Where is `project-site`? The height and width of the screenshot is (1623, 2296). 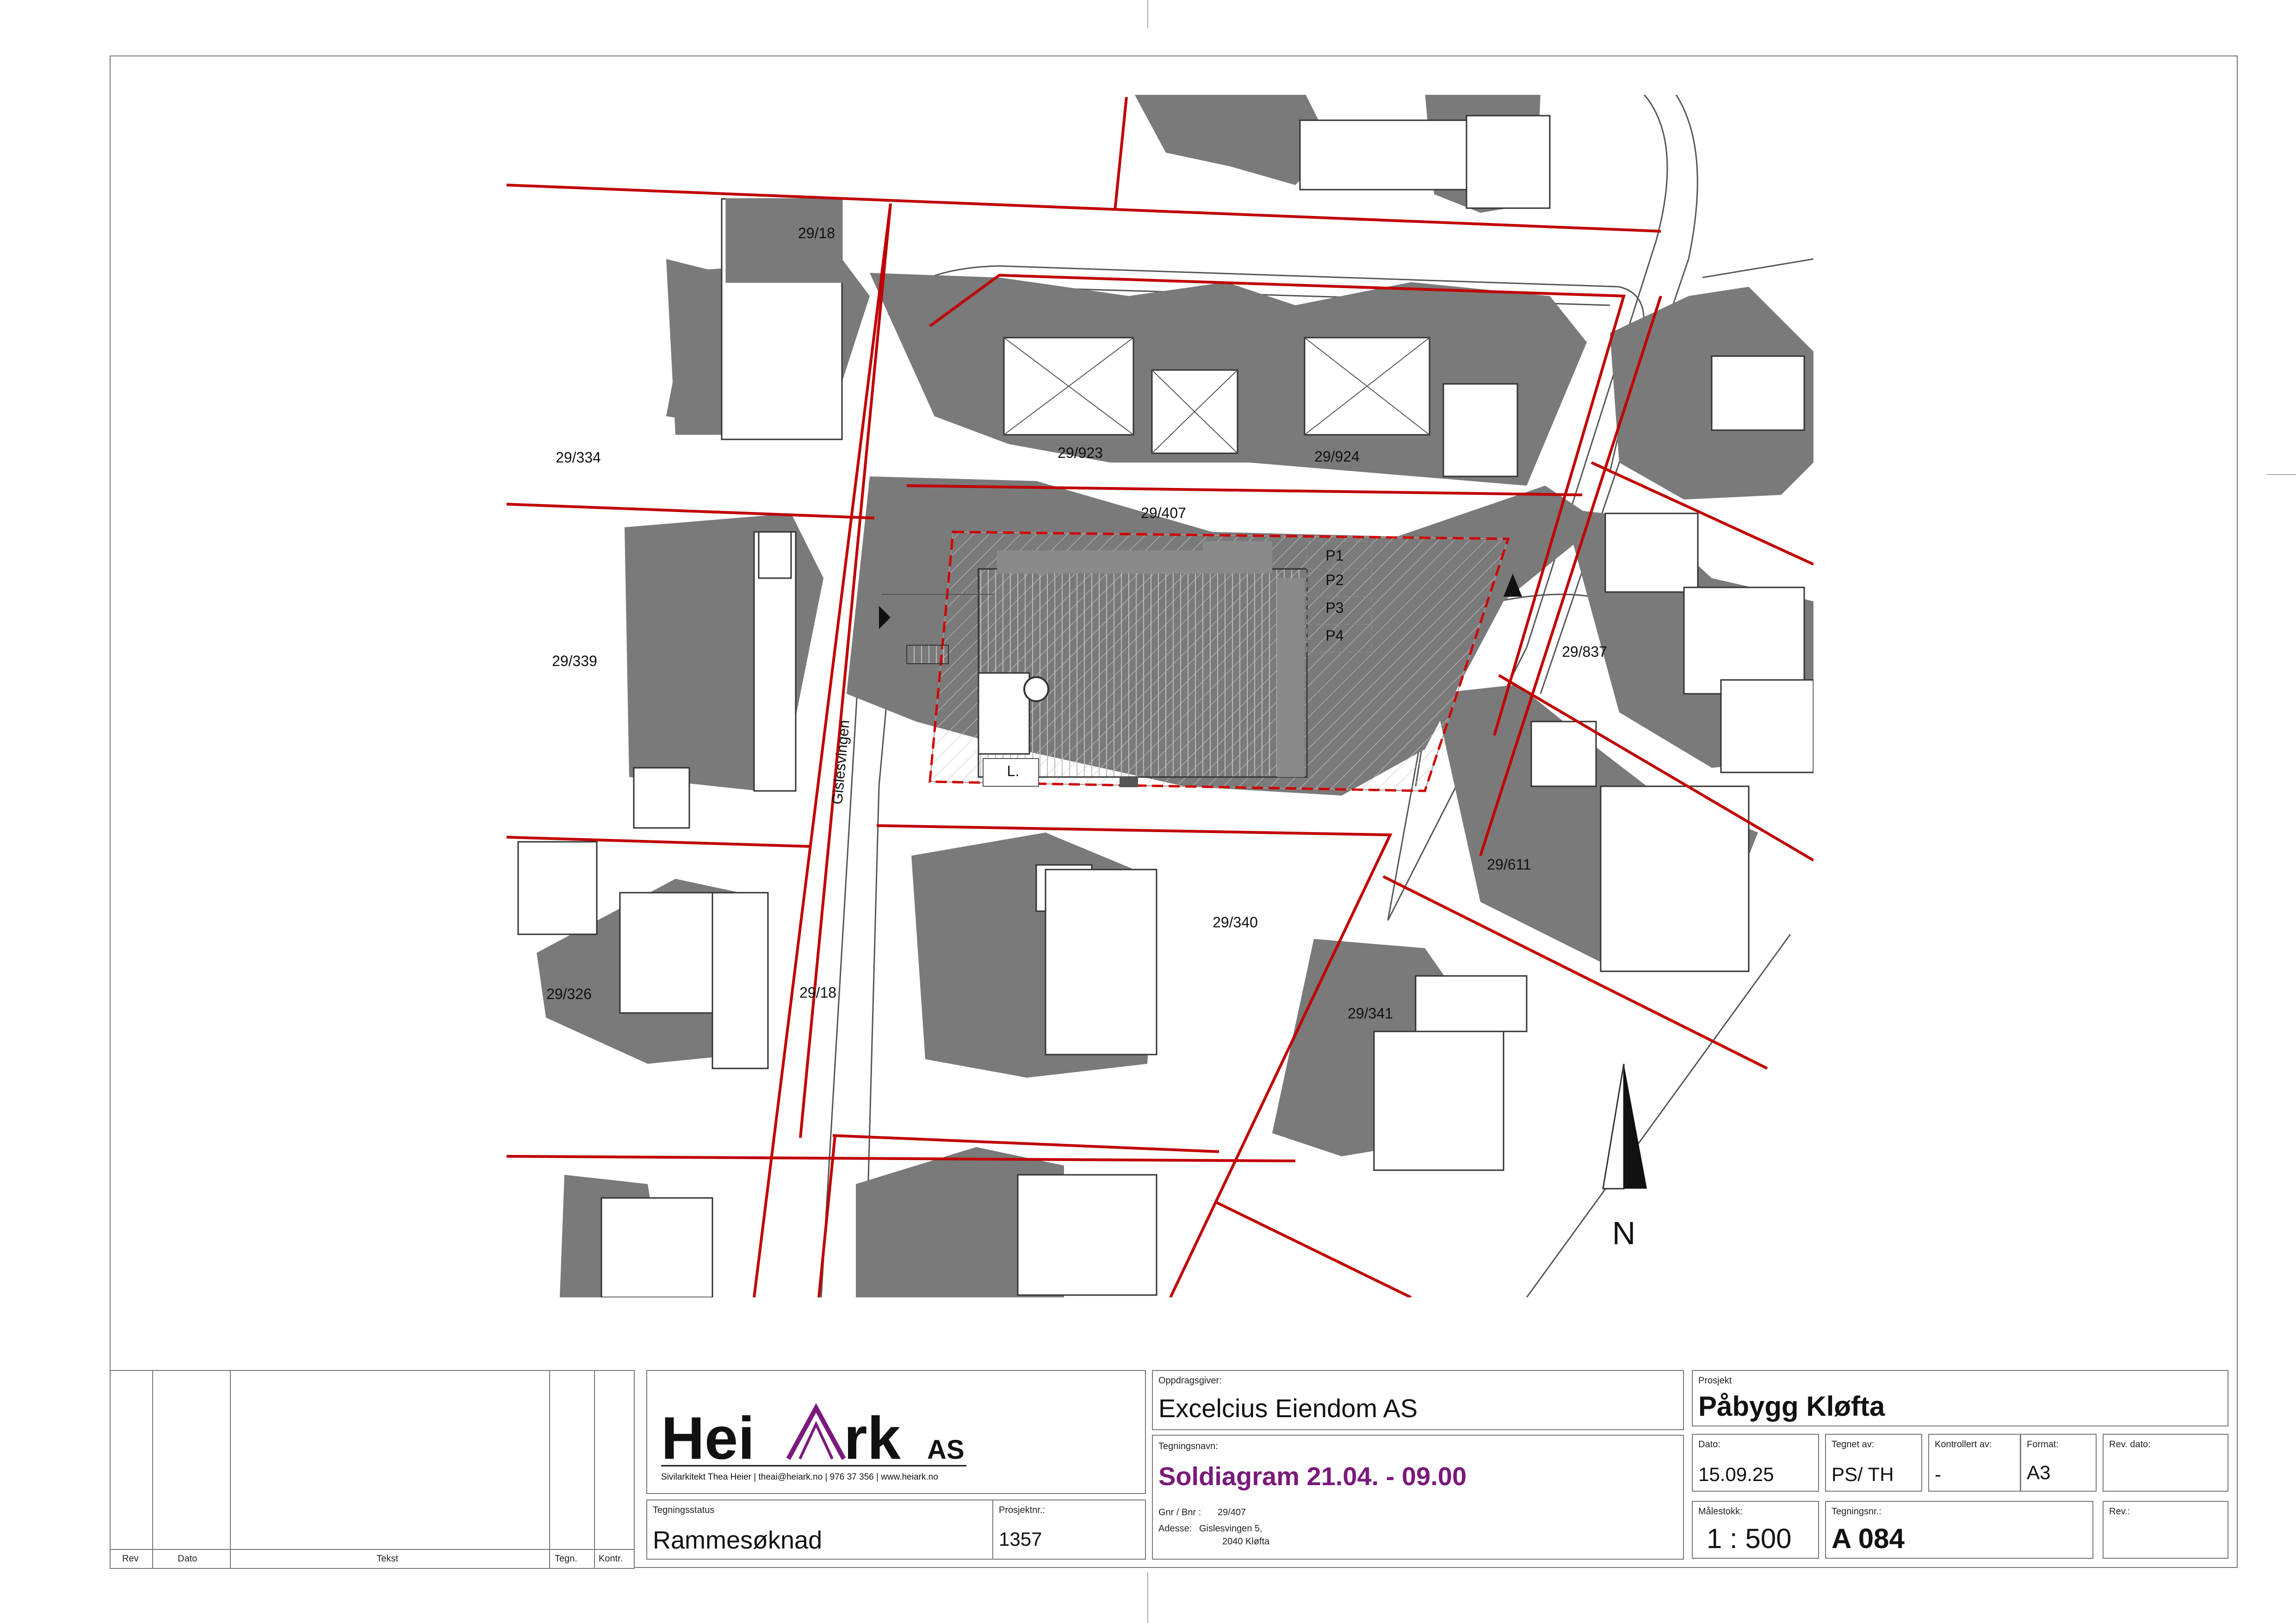
project-site is located at coordinates (1200, 661).